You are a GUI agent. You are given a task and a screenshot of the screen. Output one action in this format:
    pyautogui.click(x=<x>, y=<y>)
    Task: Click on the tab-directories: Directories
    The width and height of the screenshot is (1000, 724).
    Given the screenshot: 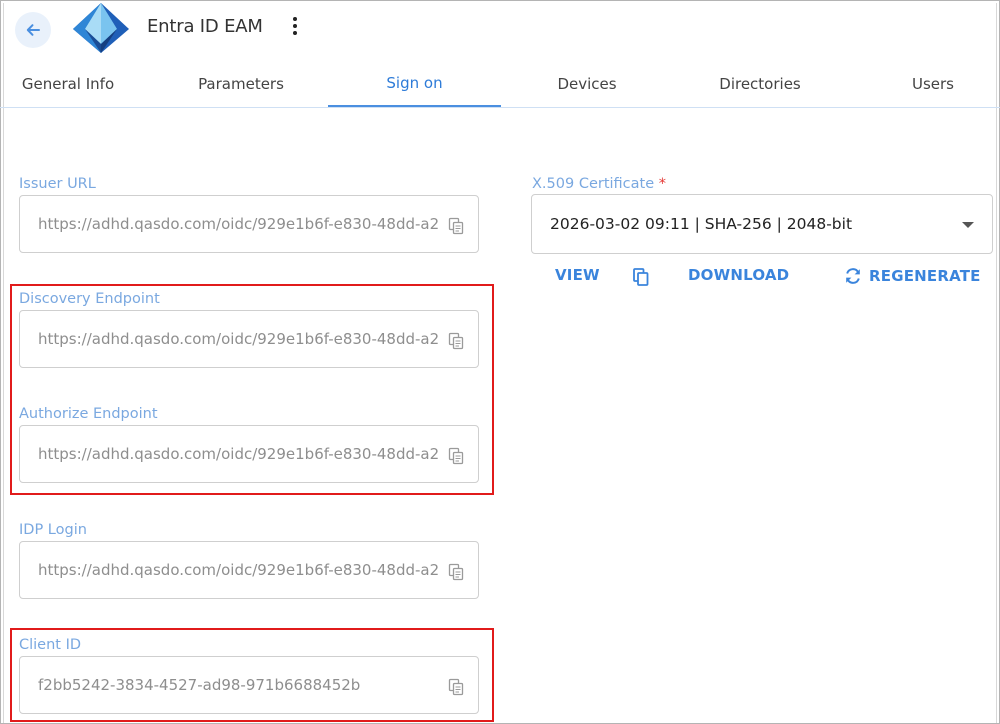 What is the action you would take?
    pyautogui.click(x=760, y=83)
    